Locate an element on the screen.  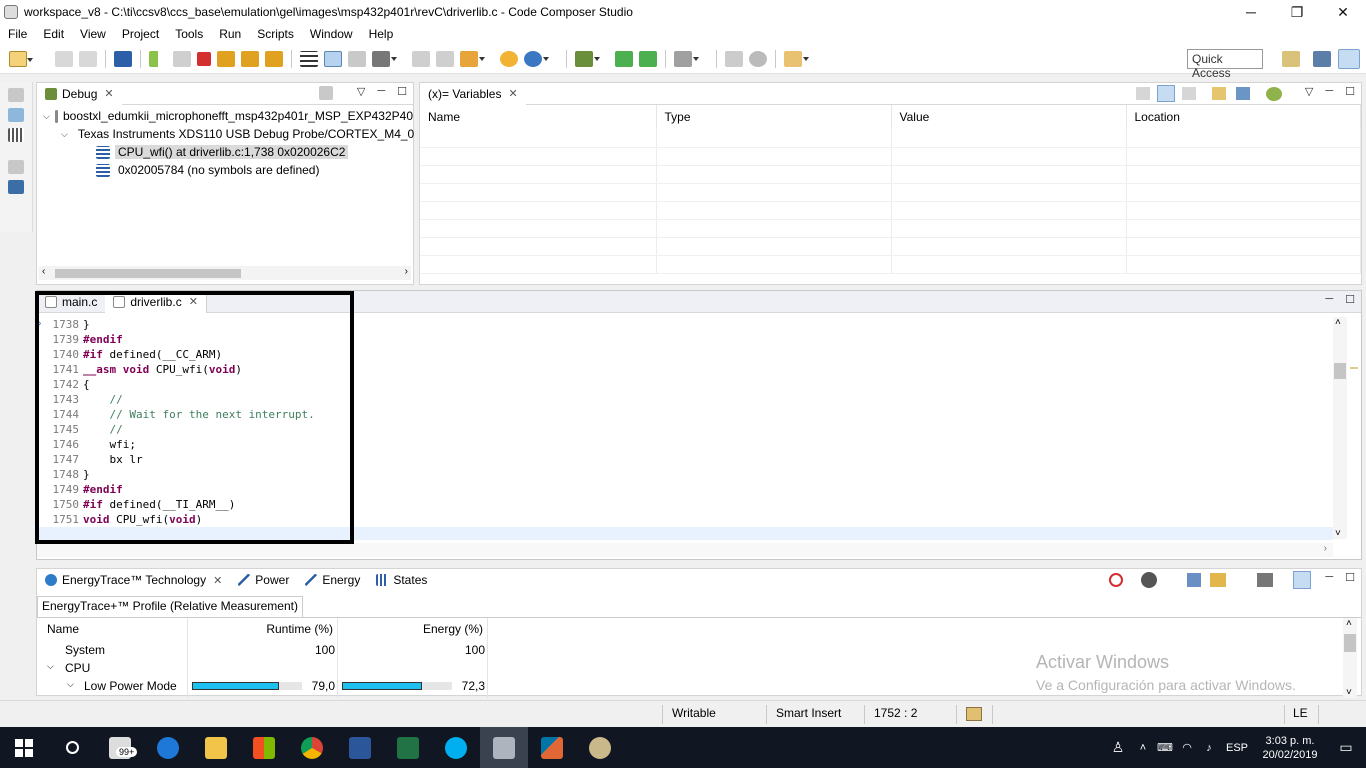
code-line: 1748} is located at coordinates (685, 474).